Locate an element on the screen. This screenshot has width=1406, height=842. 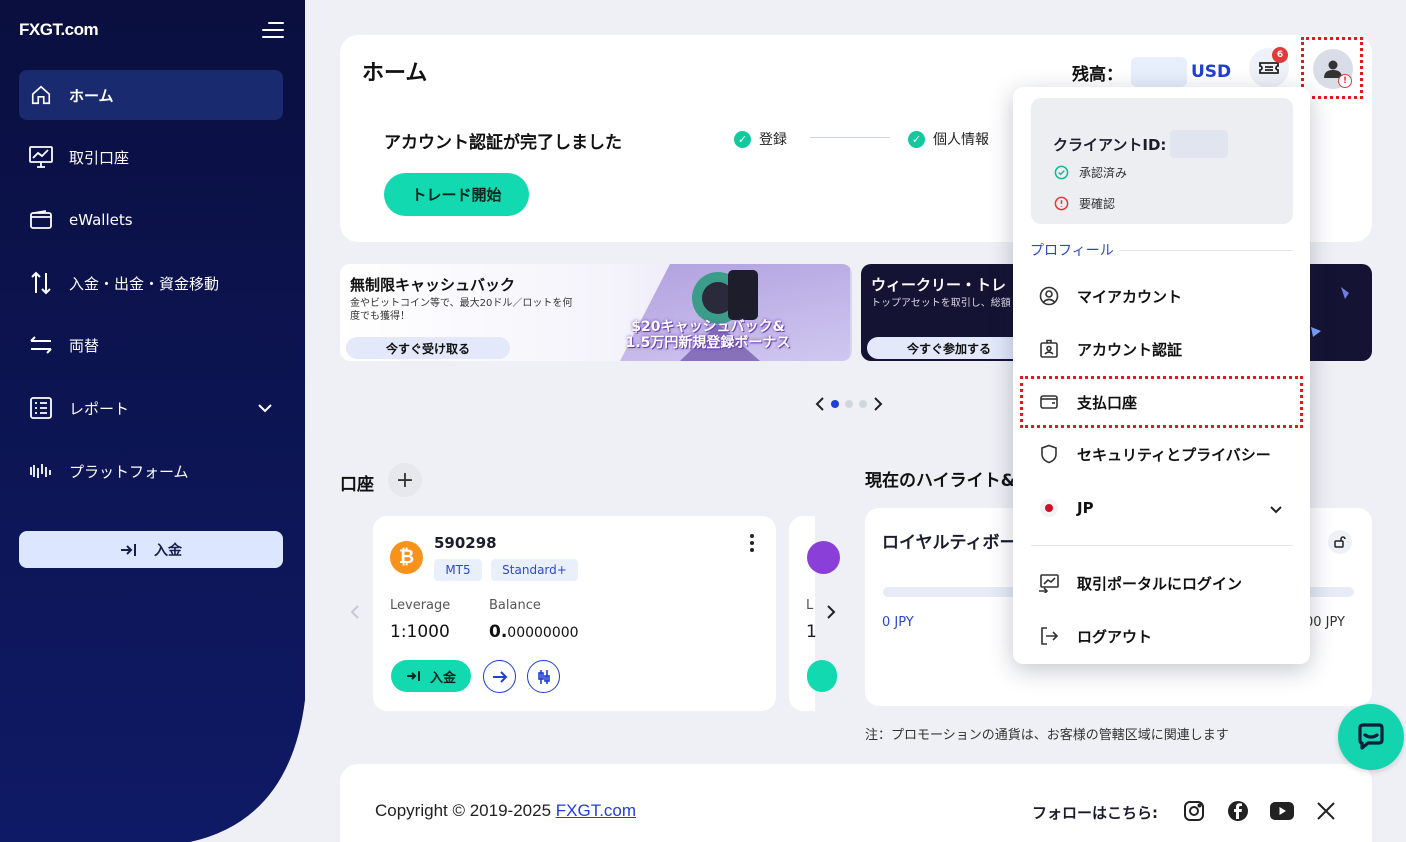
x-icon is located at coordinates (1326, 811).